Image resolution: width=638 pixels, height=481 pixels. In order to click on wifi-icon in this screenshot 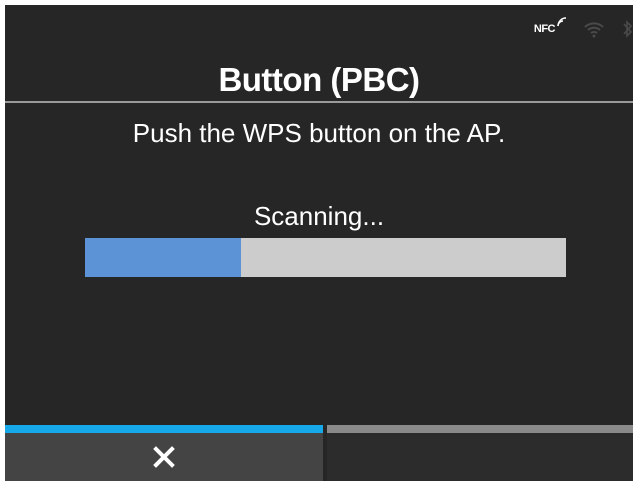, I will do `click(594, 29)`.